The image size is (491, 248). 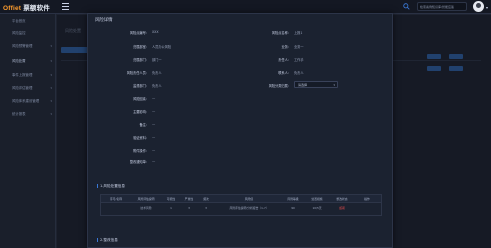 What do you see at coordinates (146, 199) in the screenshot?
I see `table-header-cell: 风险评估说明` at bounding box center [146, 199].